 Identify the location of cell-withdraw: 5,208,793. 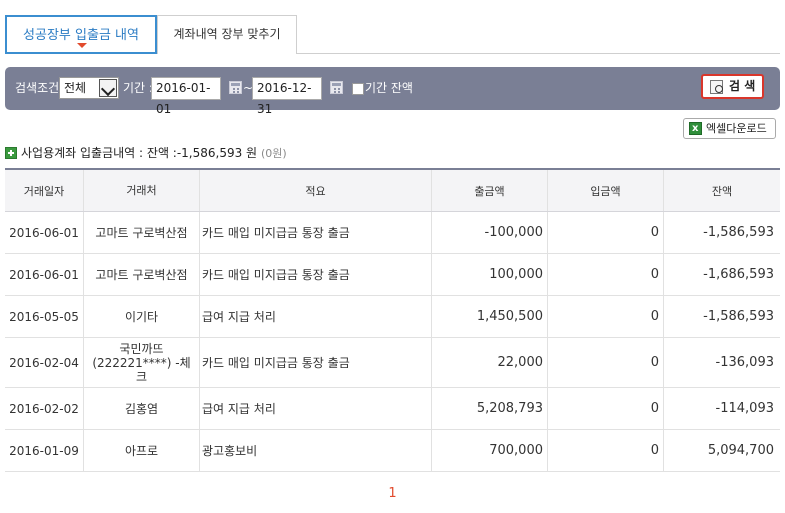
(490, 408).